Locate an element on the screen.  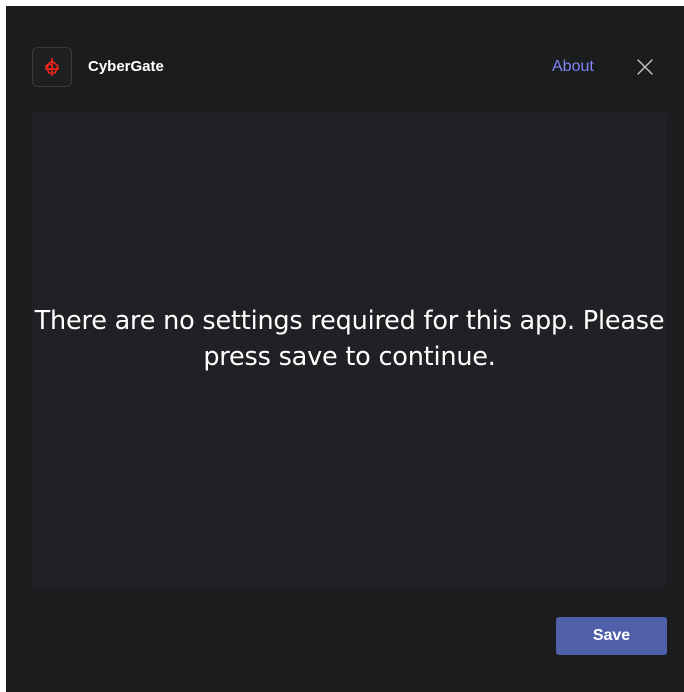
about-link: About is located at coordinates (573, 67).